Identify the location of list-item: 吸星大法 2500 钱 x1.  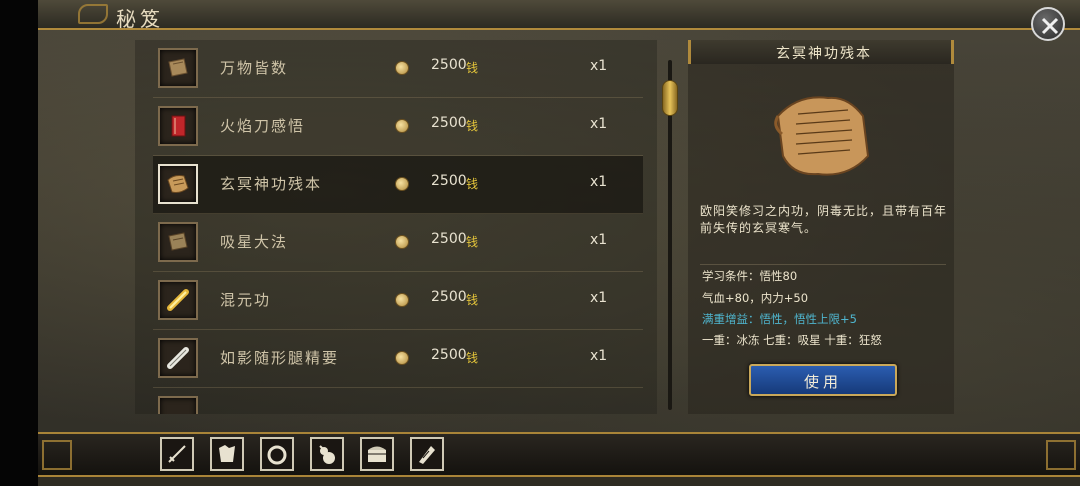
(398, 243).